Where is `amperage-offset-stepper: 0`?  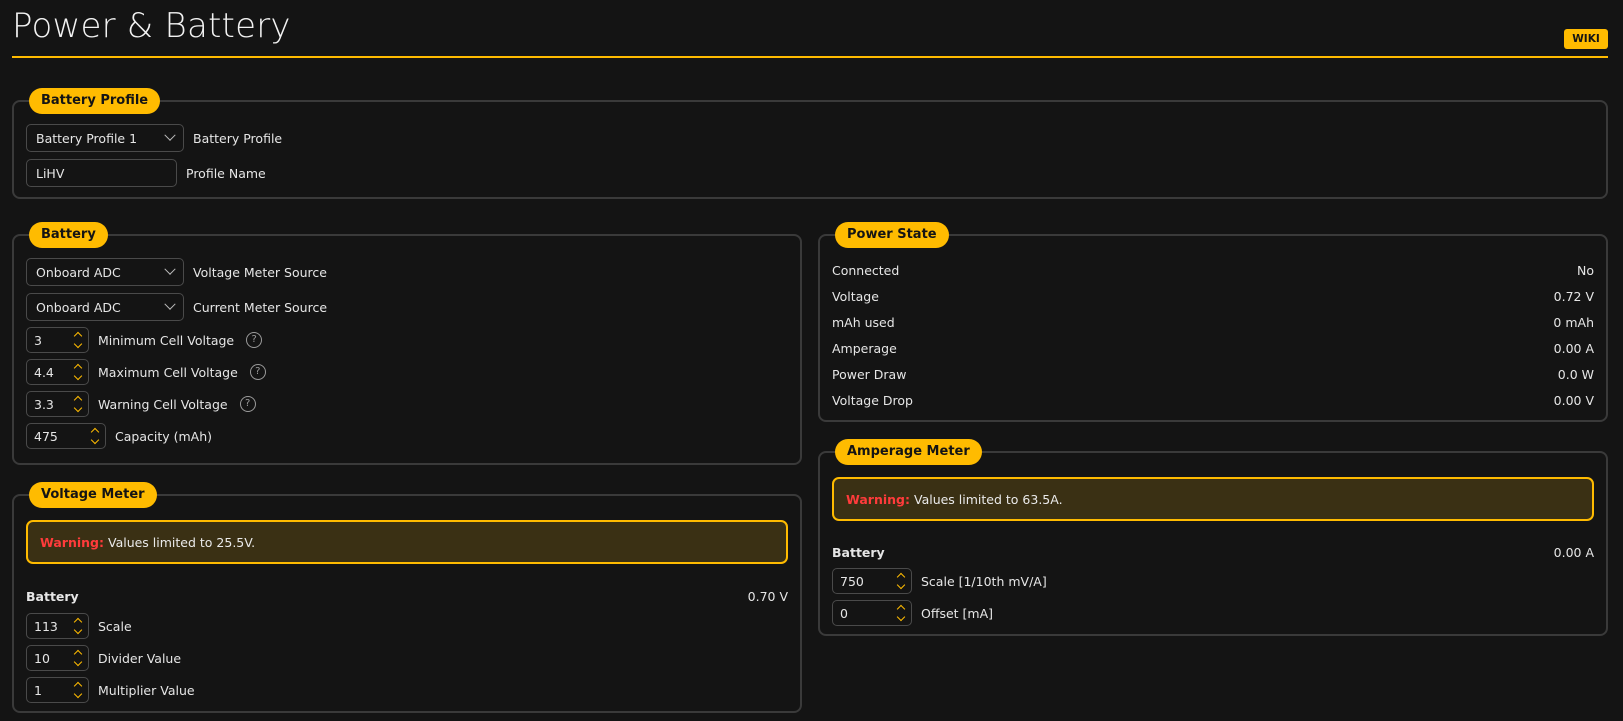
amperage-offset-stepper: 0 is located at coordinates (872, 613).